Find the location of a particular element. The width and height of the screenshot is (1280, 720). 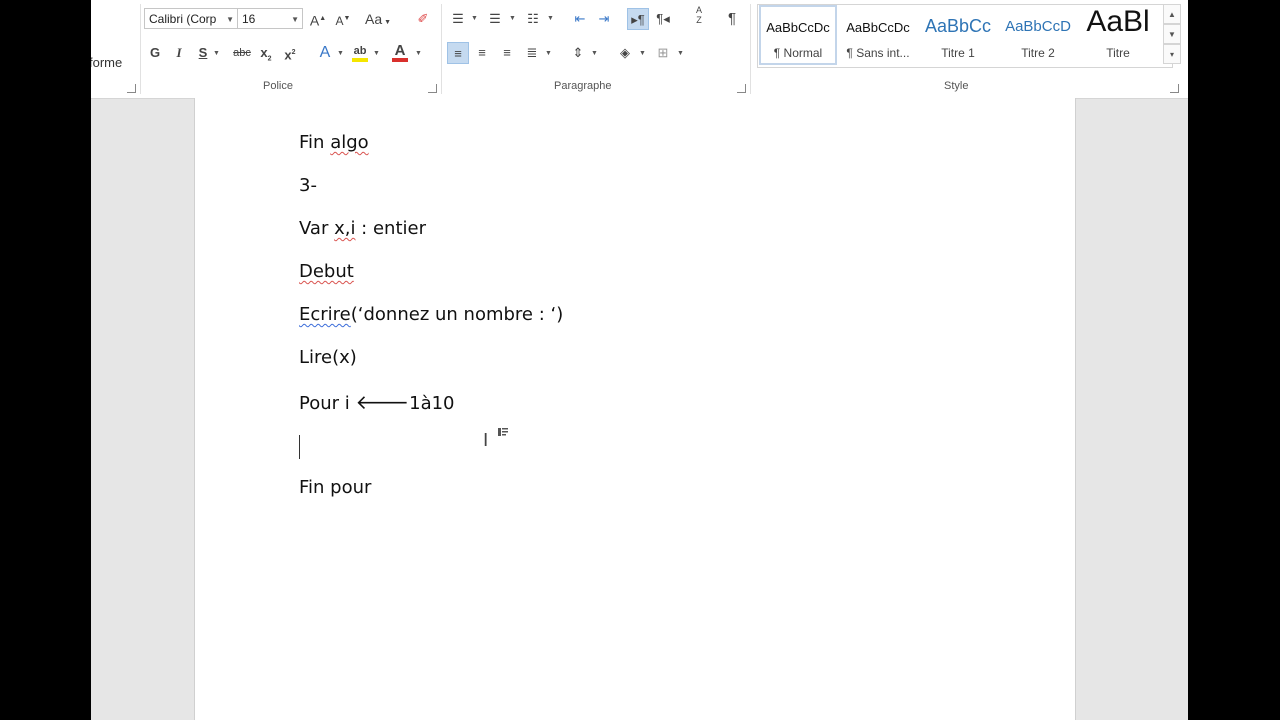

align-left-button: ≡ is located at coordinates (458, 53).